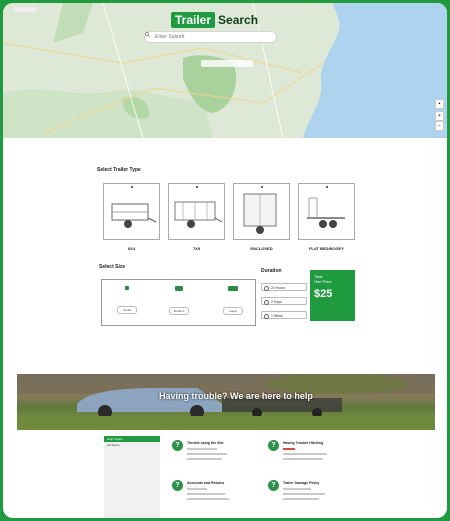  Describe the element at coordinates (323, 281) in the screenshot. I see `price-line2: Hire Price` at that location.